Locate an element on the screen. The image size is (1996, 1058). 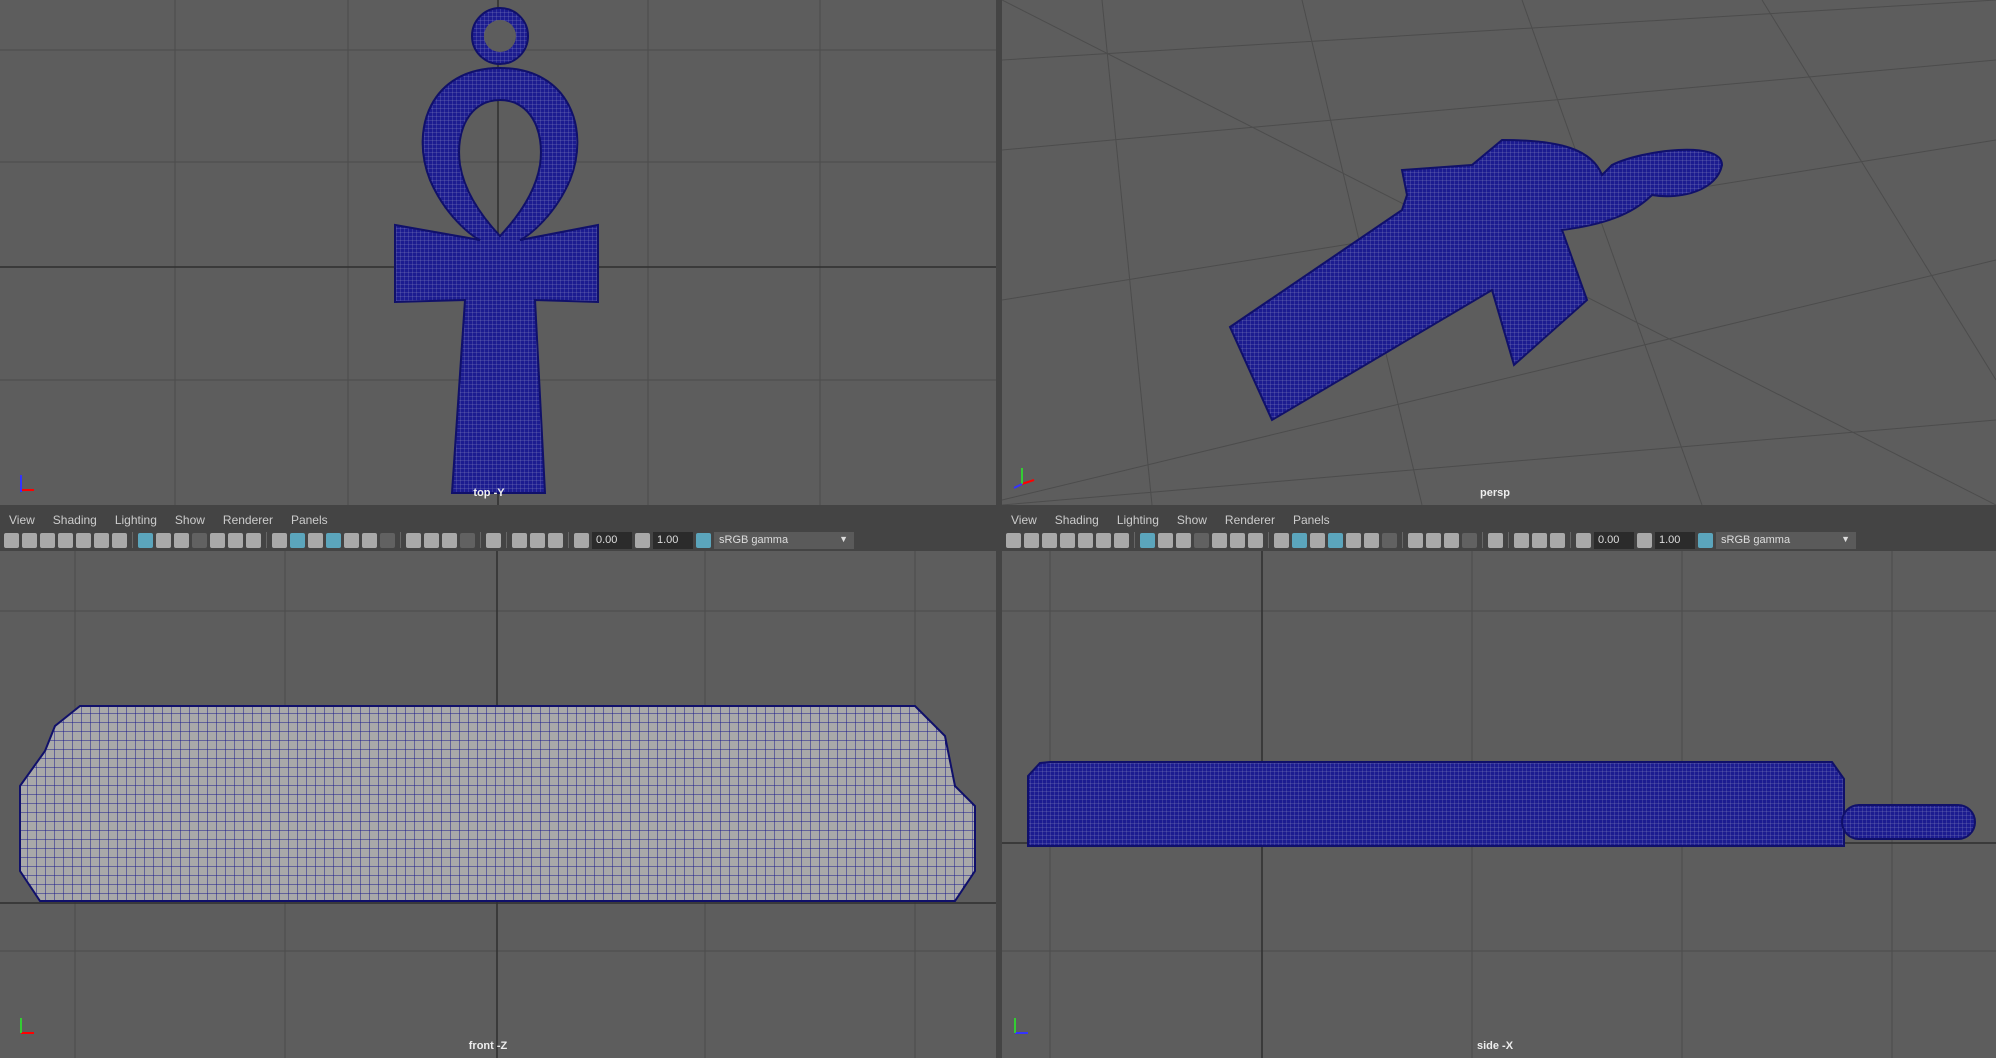
front-mesh is located at coordinates (497, 803).